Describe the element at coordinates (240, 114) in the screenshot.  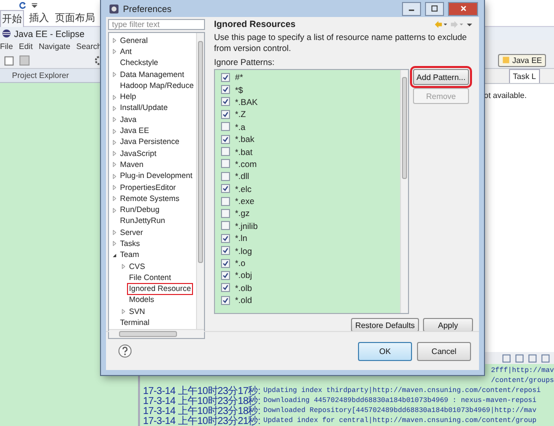
I see `pattern-label: *.Z` at that location.